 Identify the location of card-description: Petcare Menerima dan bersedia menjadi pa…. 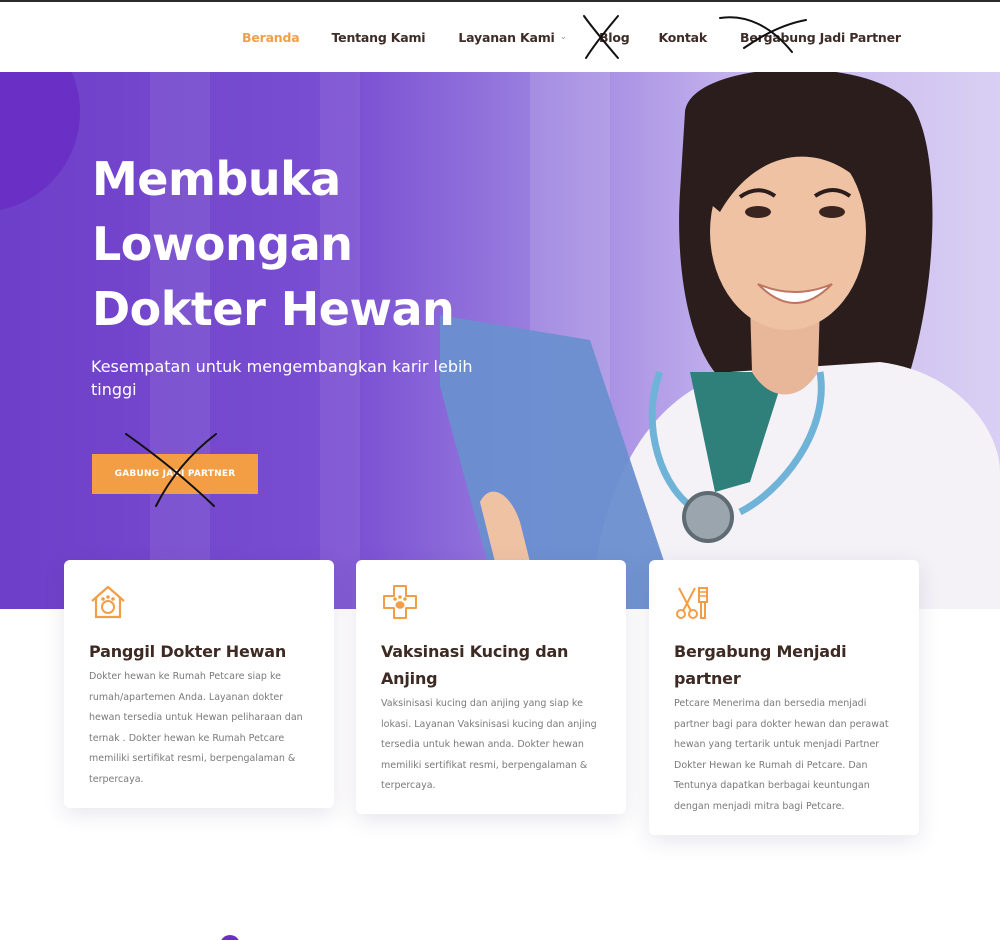
(781, 755).